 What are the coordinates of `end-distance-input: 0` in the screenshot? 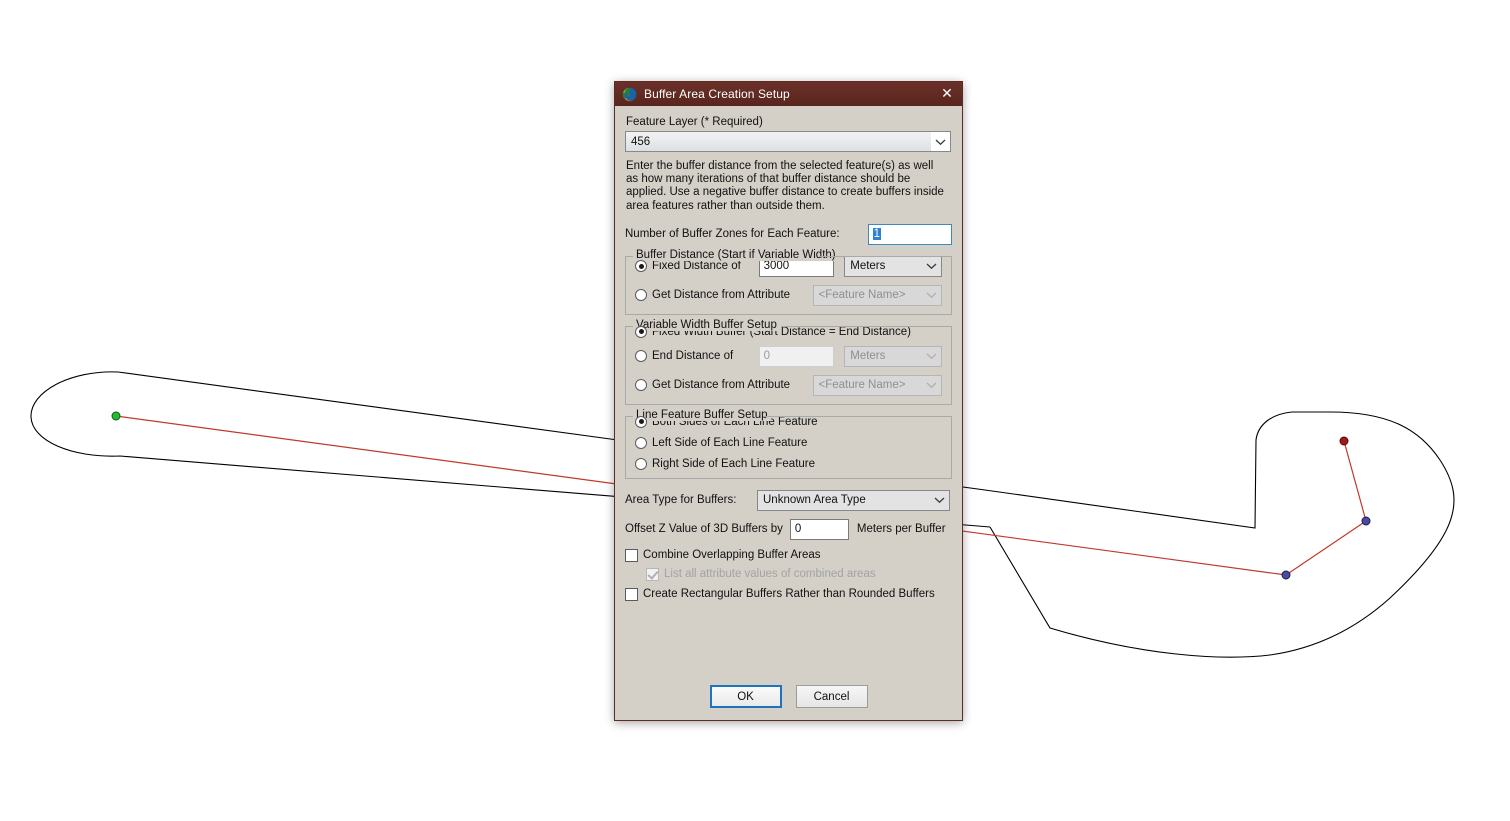 It's located at (796, 356).